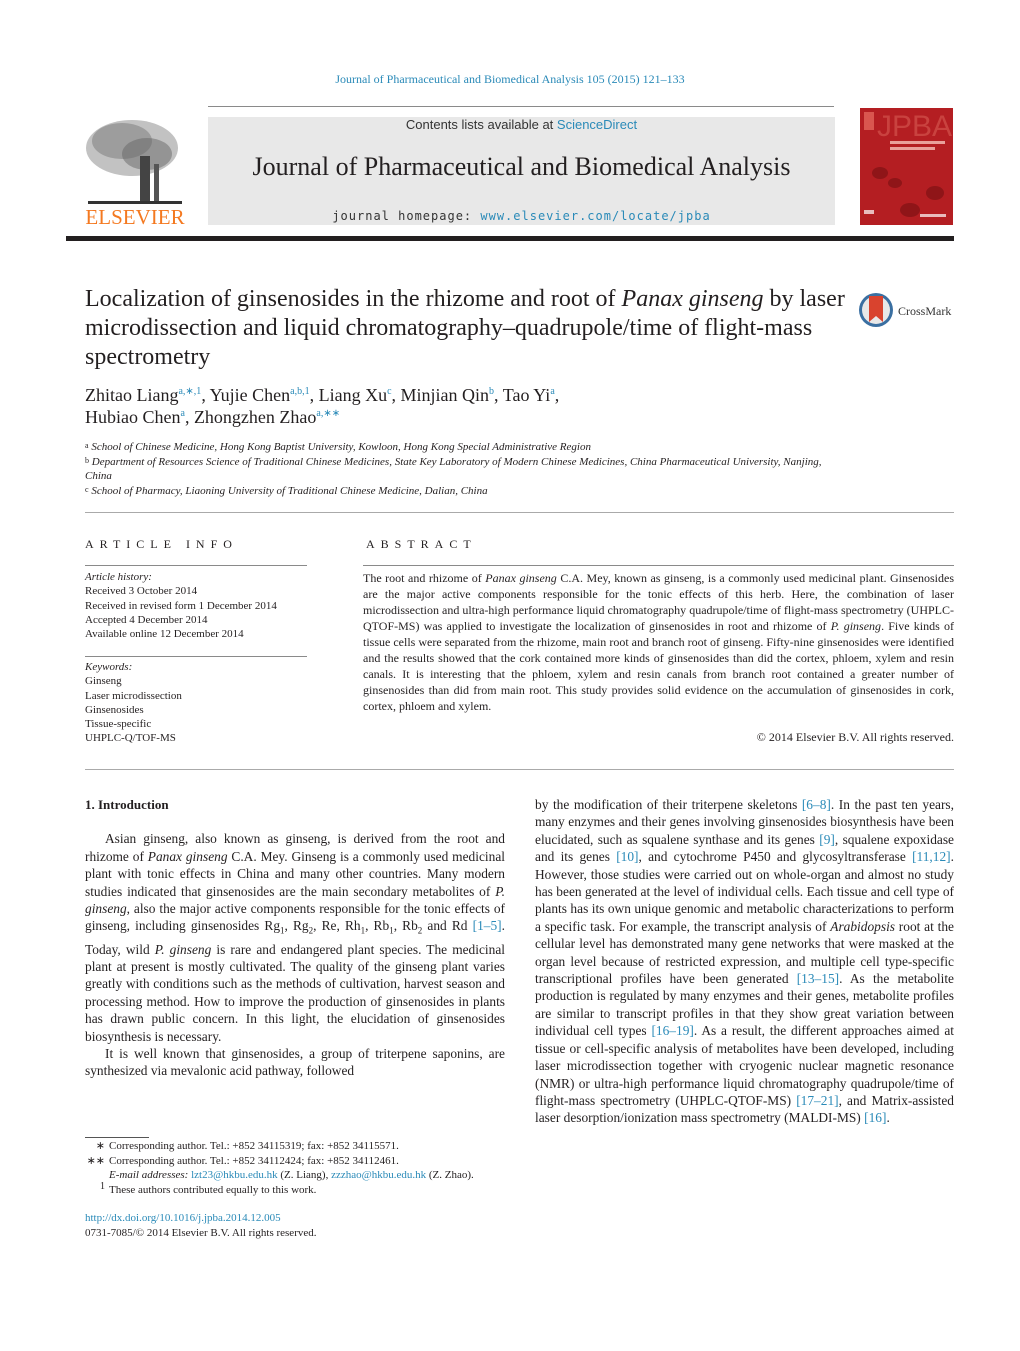  I want to click on citation-link: [16], so click(875, 1117).